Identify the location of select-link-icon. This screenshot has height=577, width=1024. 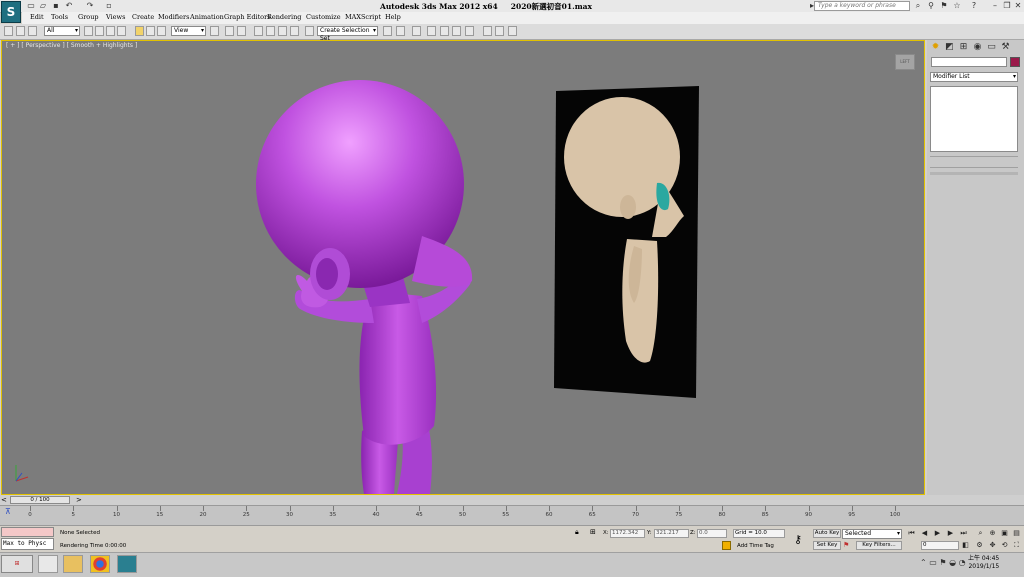
(20, 31).